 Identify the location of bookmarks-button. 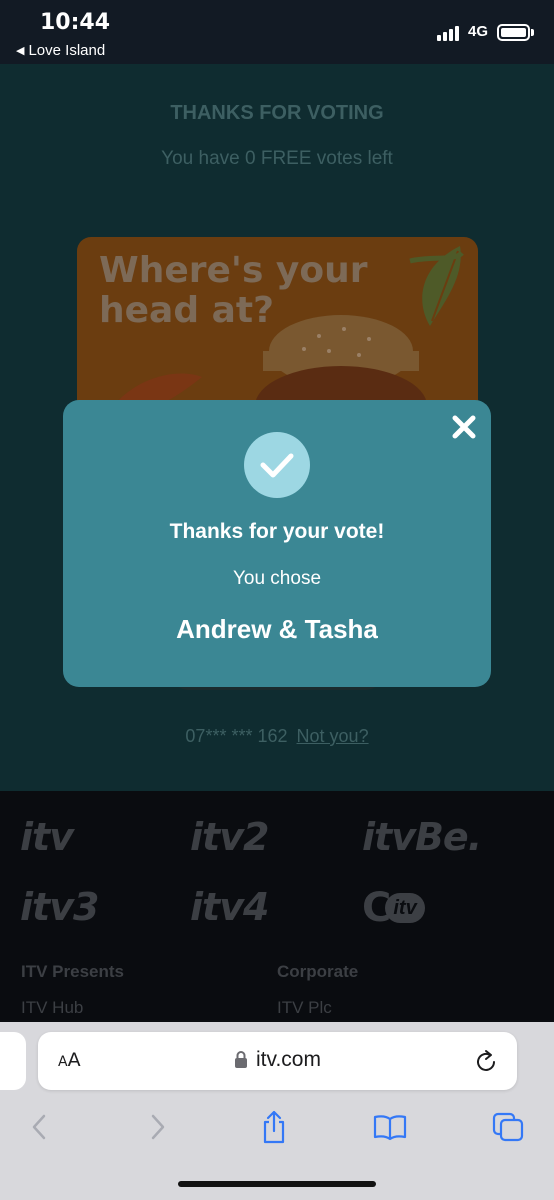
(390, 1127).